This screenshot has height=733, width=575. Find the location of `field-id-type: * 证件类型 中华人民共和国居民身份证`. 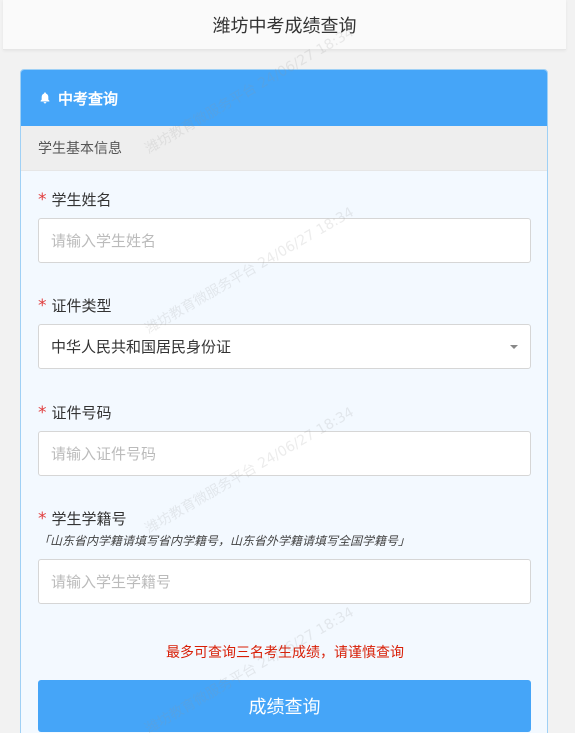

field-id-type: * 证件类型 中华人民共和国居民身份证 is located at coordinates (284, 332).